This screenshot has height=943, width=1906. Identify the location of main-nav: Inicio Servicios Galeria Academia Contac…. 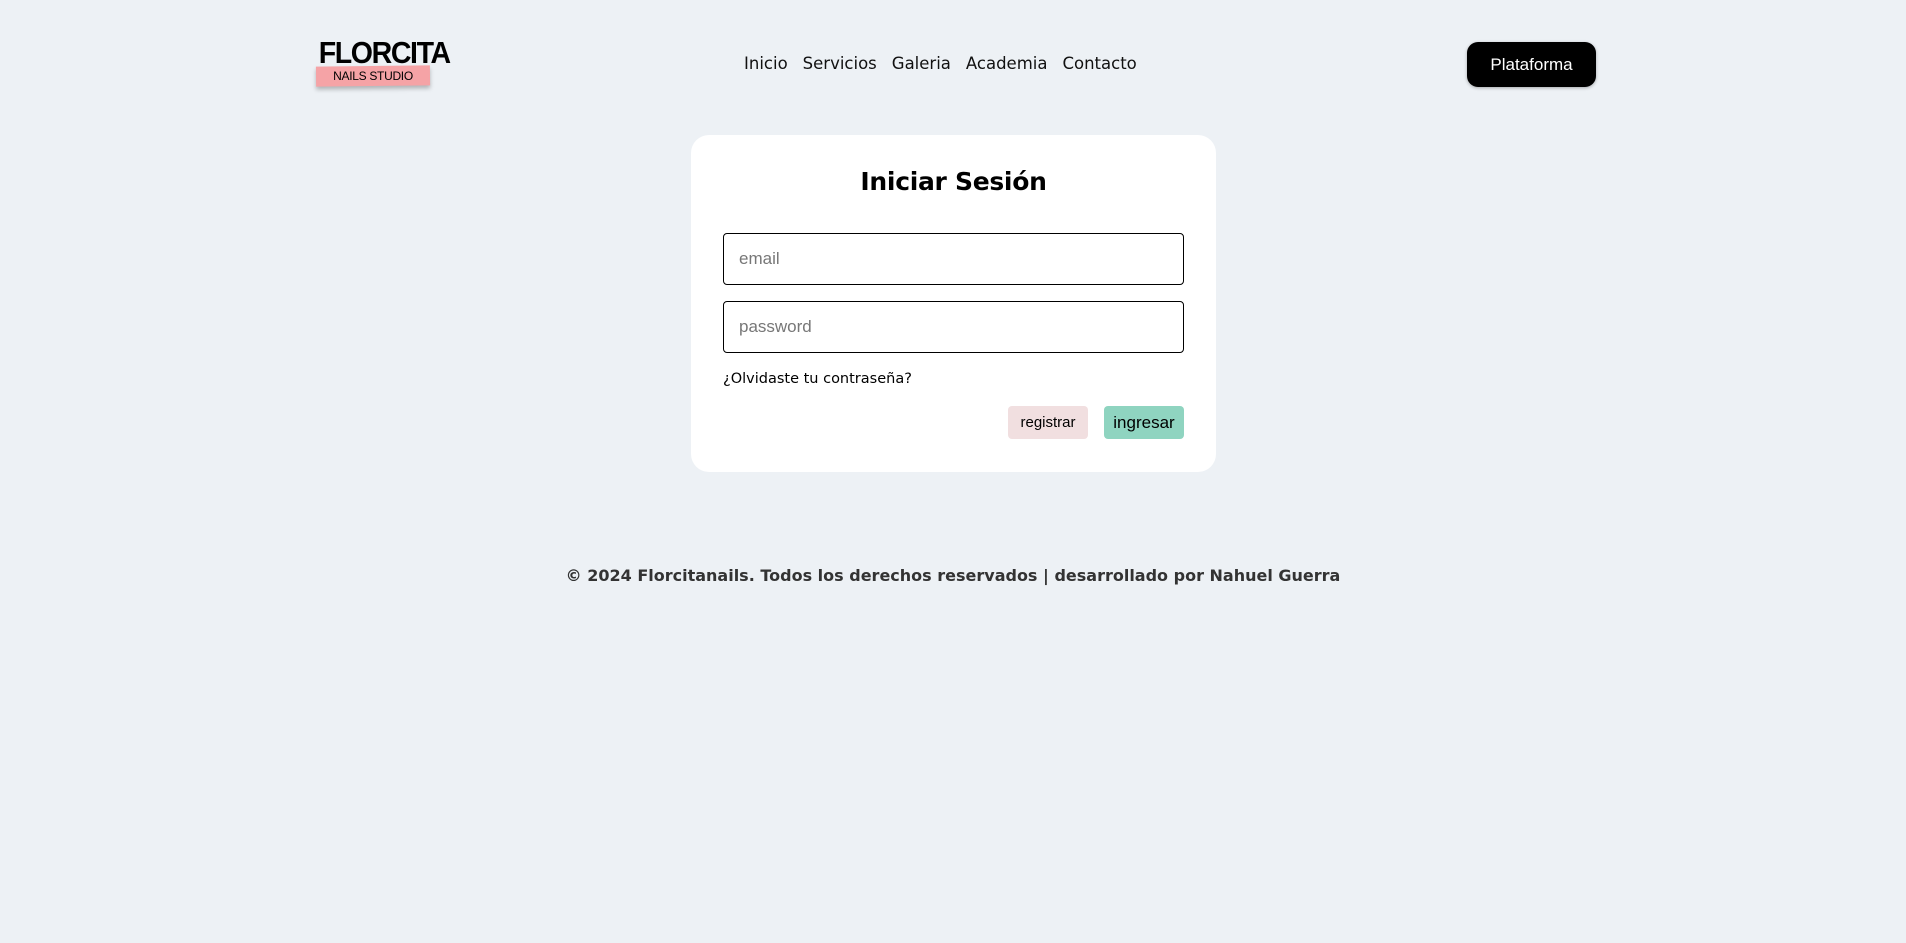
(940, 64).